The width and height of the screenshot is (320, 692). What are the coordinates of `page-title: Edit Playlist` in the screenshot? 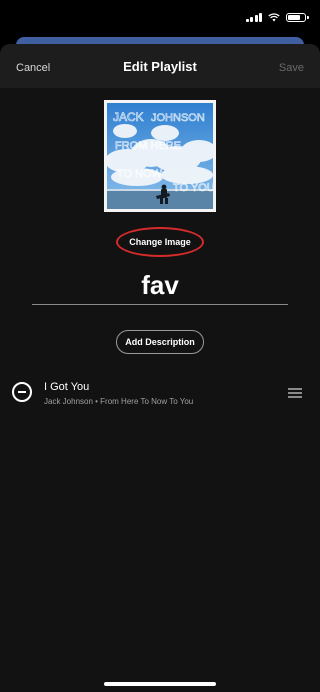 It's located at (160, 66).